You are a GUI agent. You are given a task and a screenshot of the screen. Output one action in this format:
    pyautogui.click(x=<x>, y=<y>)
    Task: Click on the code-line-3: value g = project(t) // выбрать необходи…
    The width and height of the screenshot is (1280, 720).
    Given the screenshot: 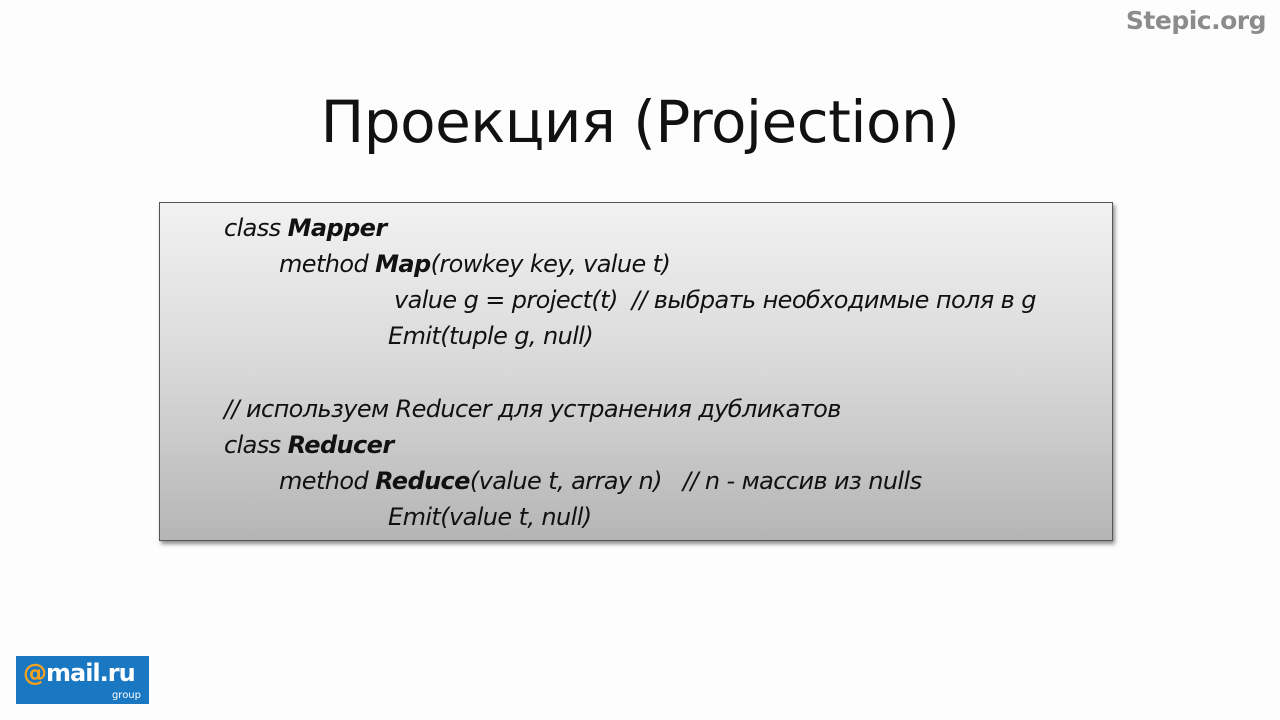 What is the action you would take?
    pyautogui.click(x=715, y=300)
    